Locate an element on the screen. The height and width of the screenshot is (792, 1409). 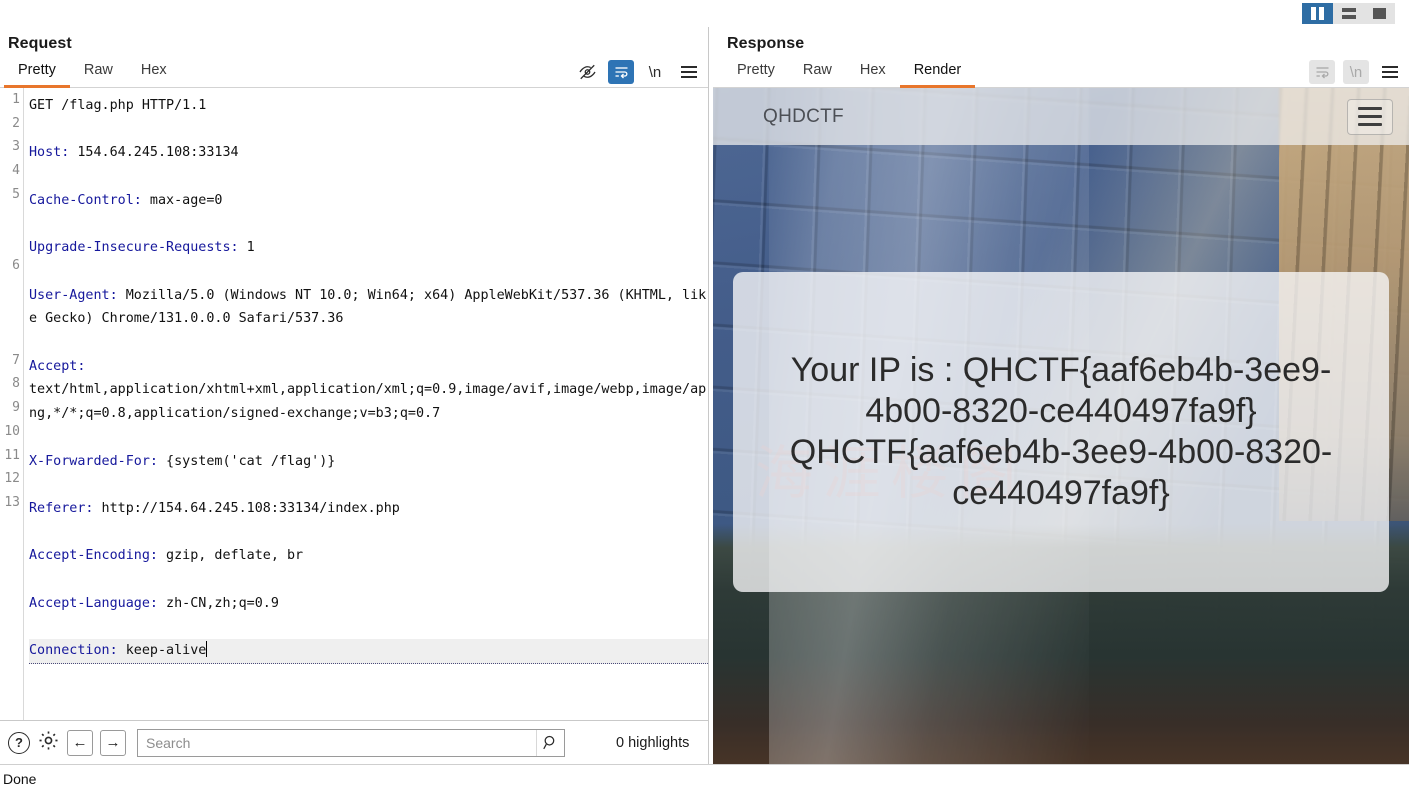
horizontal-split-icon is located at coordinates (1348, 13).